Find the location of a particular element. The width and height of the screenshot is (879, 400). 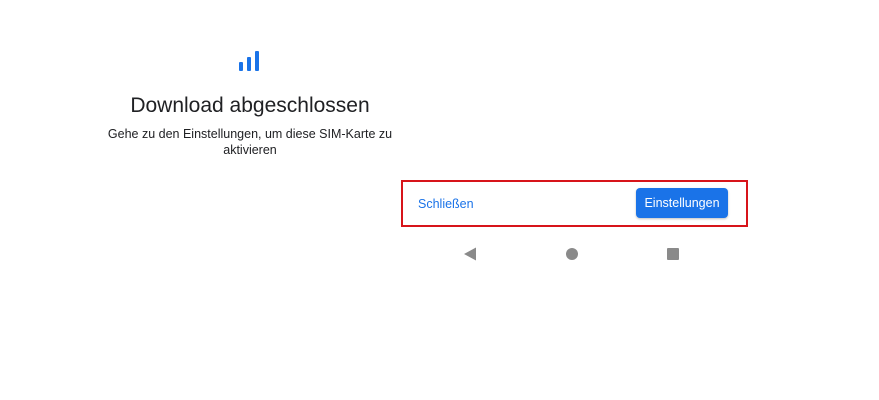

close-button: Schließen is located at coordinates (446, 204).